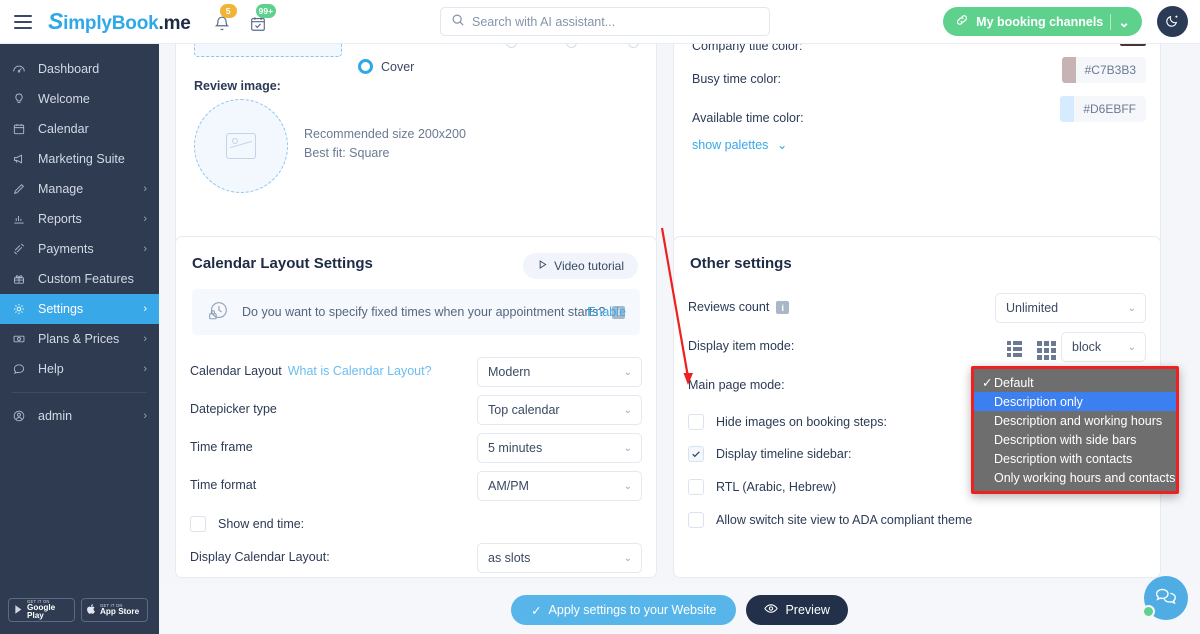 The width and height of the screenshot is (1200, 634). What do you see at coordinates (1046, 350) in the screenshot?
I see `grid-view-icon` at bounding box center [1046, 350].